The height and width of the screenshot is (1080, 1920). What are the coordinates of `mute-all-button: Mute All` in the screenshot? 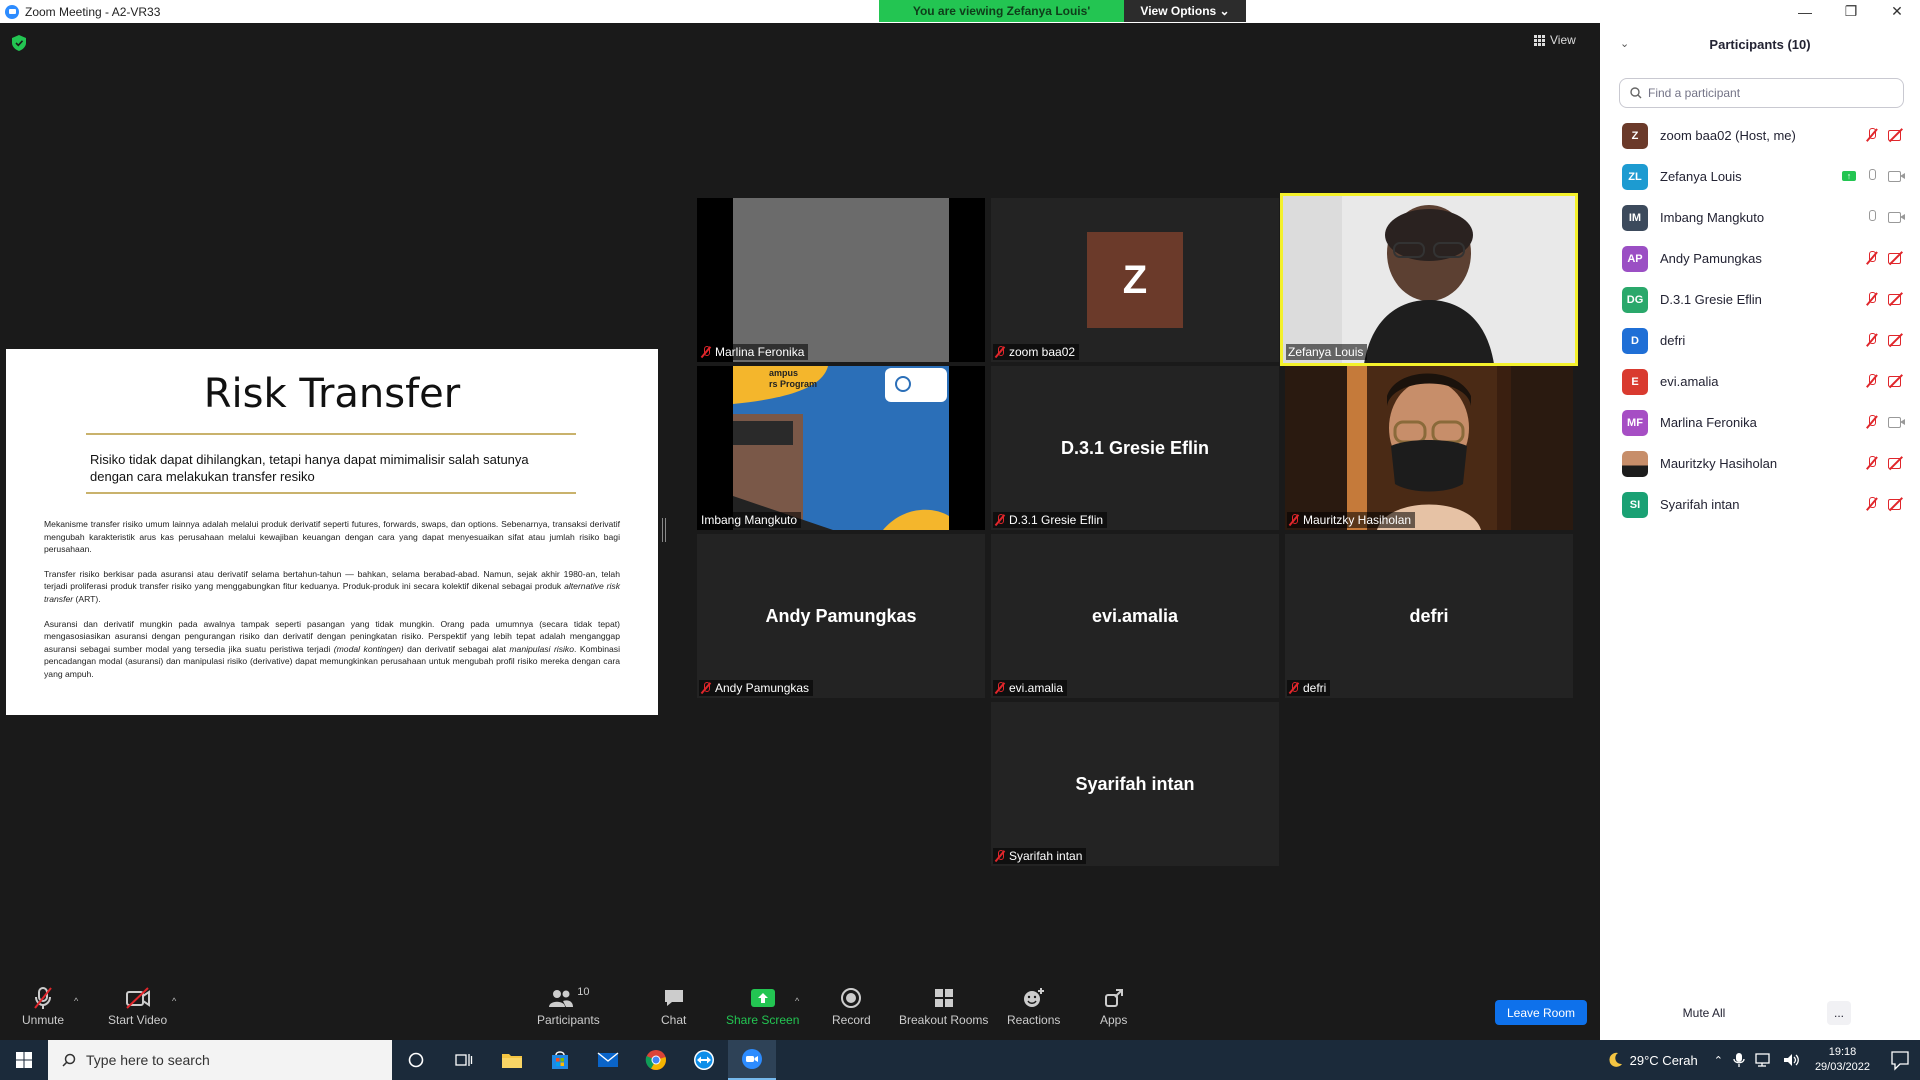 It's located at (1704, 1013).